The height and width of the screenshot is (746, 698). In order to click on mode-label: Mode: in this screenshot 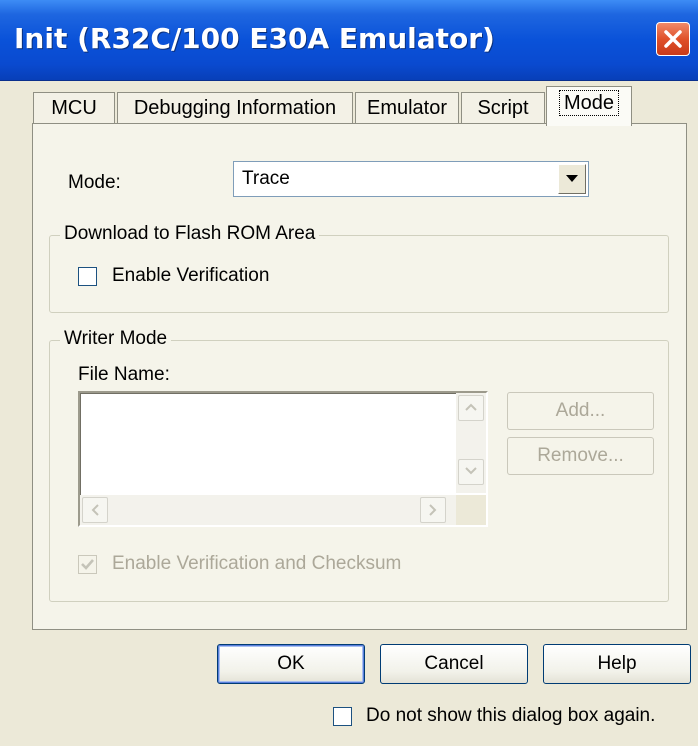, I will do `click(94, 182)`.